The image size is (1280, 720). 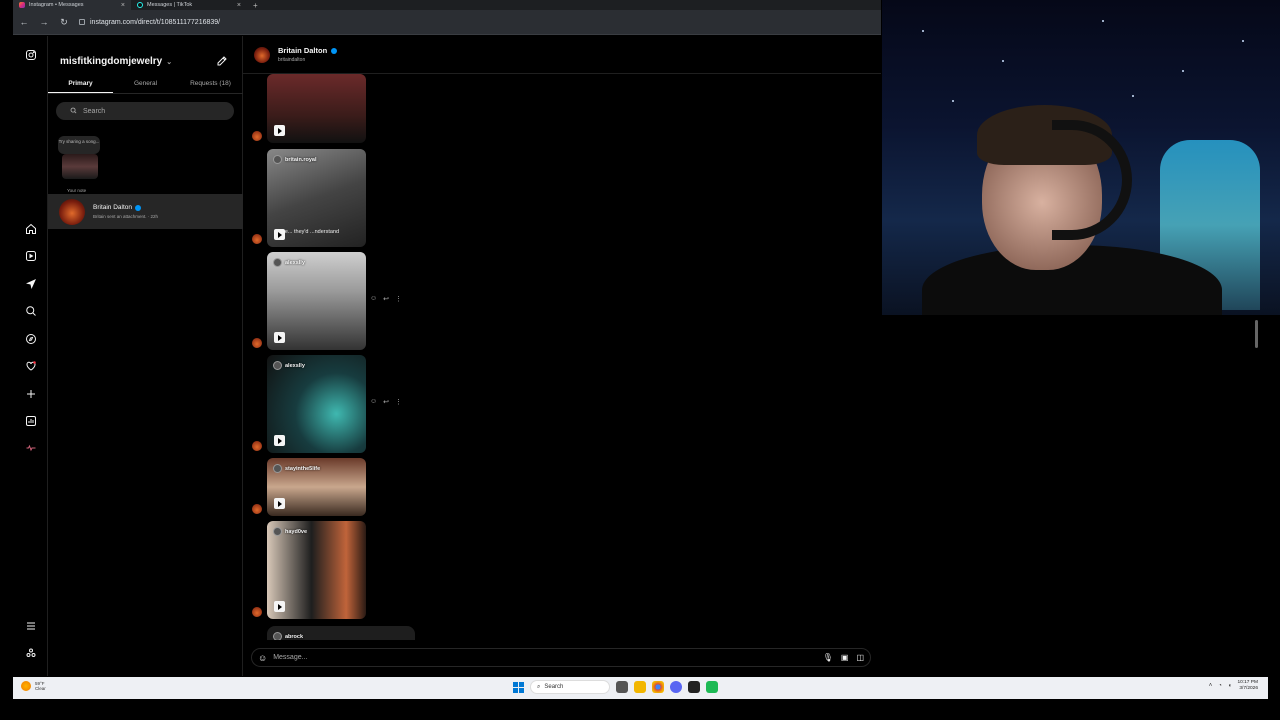 I want to click on app-icon, so click(x=712, y=687).